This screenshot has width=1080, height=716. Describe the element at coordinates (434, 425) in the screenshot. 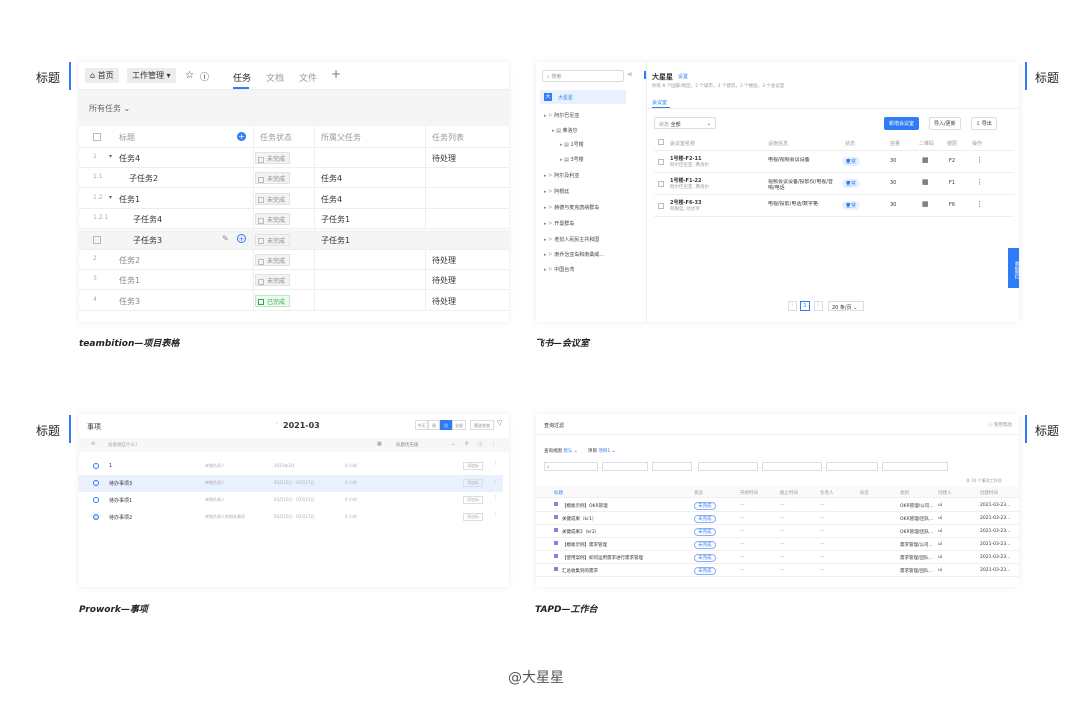

I see `view-week: 周` at that location.